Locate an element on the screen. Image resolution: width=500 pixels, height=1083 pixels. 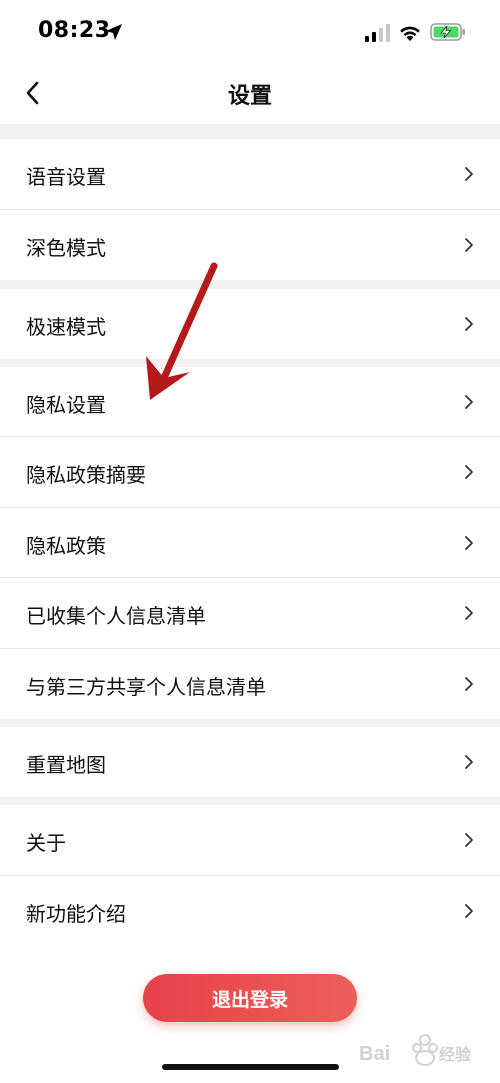
battery-charging-icon is located at coordinates (447, 32).